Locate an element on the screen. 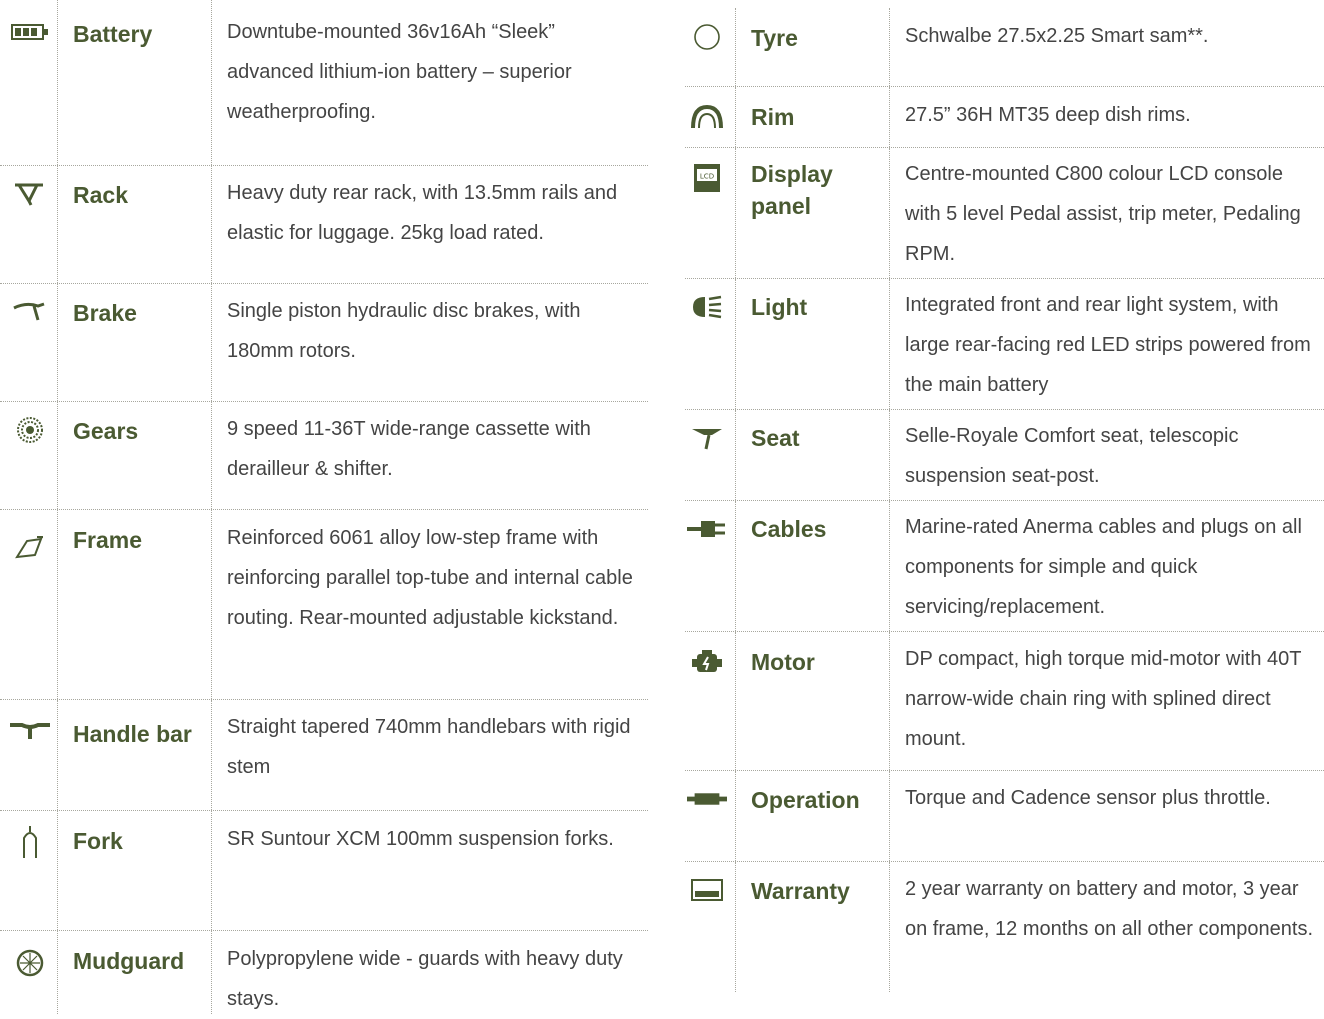 This screenshot has width=1324, height=1019. spec-name: Cables is located at coordinates (789, 529).